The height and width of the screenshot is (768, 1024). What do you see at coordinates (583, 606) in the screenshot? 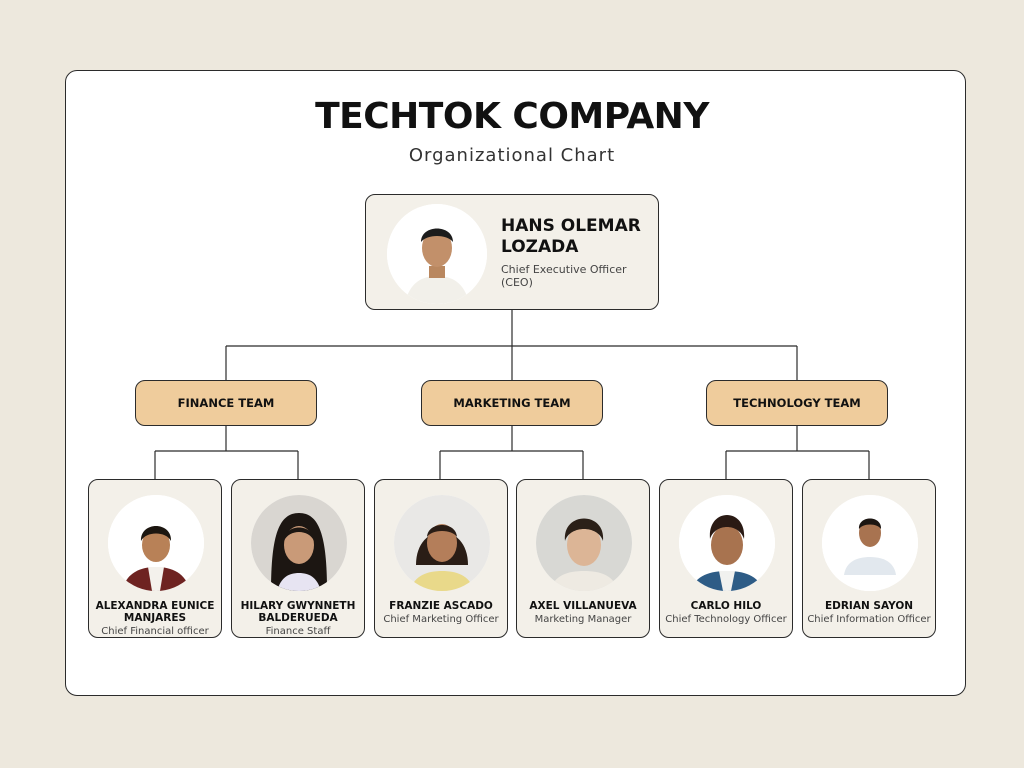
I see `member-name: AXEL VILLANUEVA` at bounding box center [583, 606].